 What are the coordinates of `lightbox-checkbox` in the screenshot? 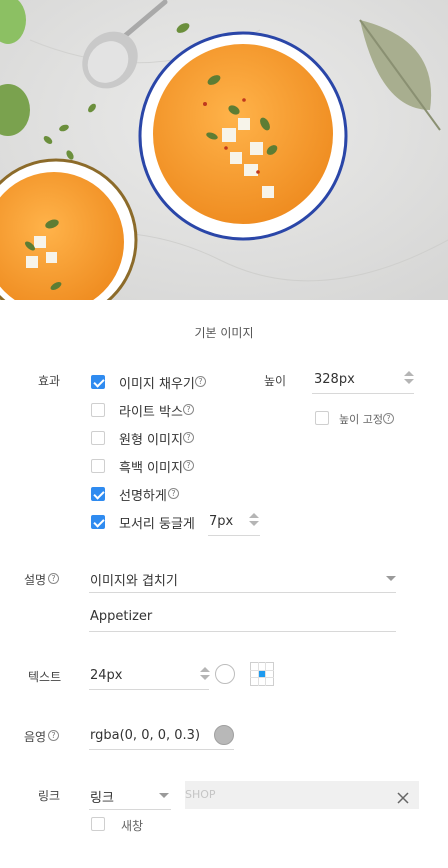 It's located at (98, 410).